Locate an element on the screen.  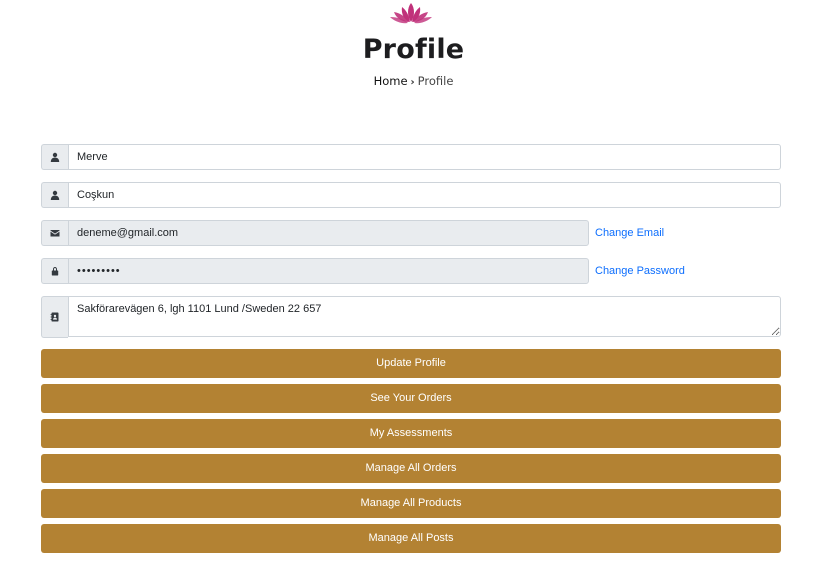
my-assessments-button: My Assessments is located at coordinates (411, 433).